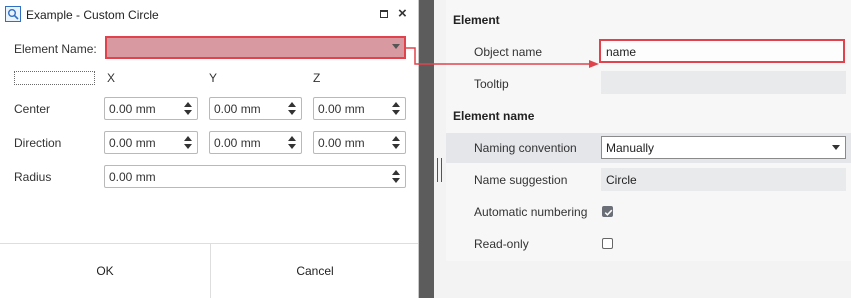  I want to click on element-section-title: Element, so click(476, 20).